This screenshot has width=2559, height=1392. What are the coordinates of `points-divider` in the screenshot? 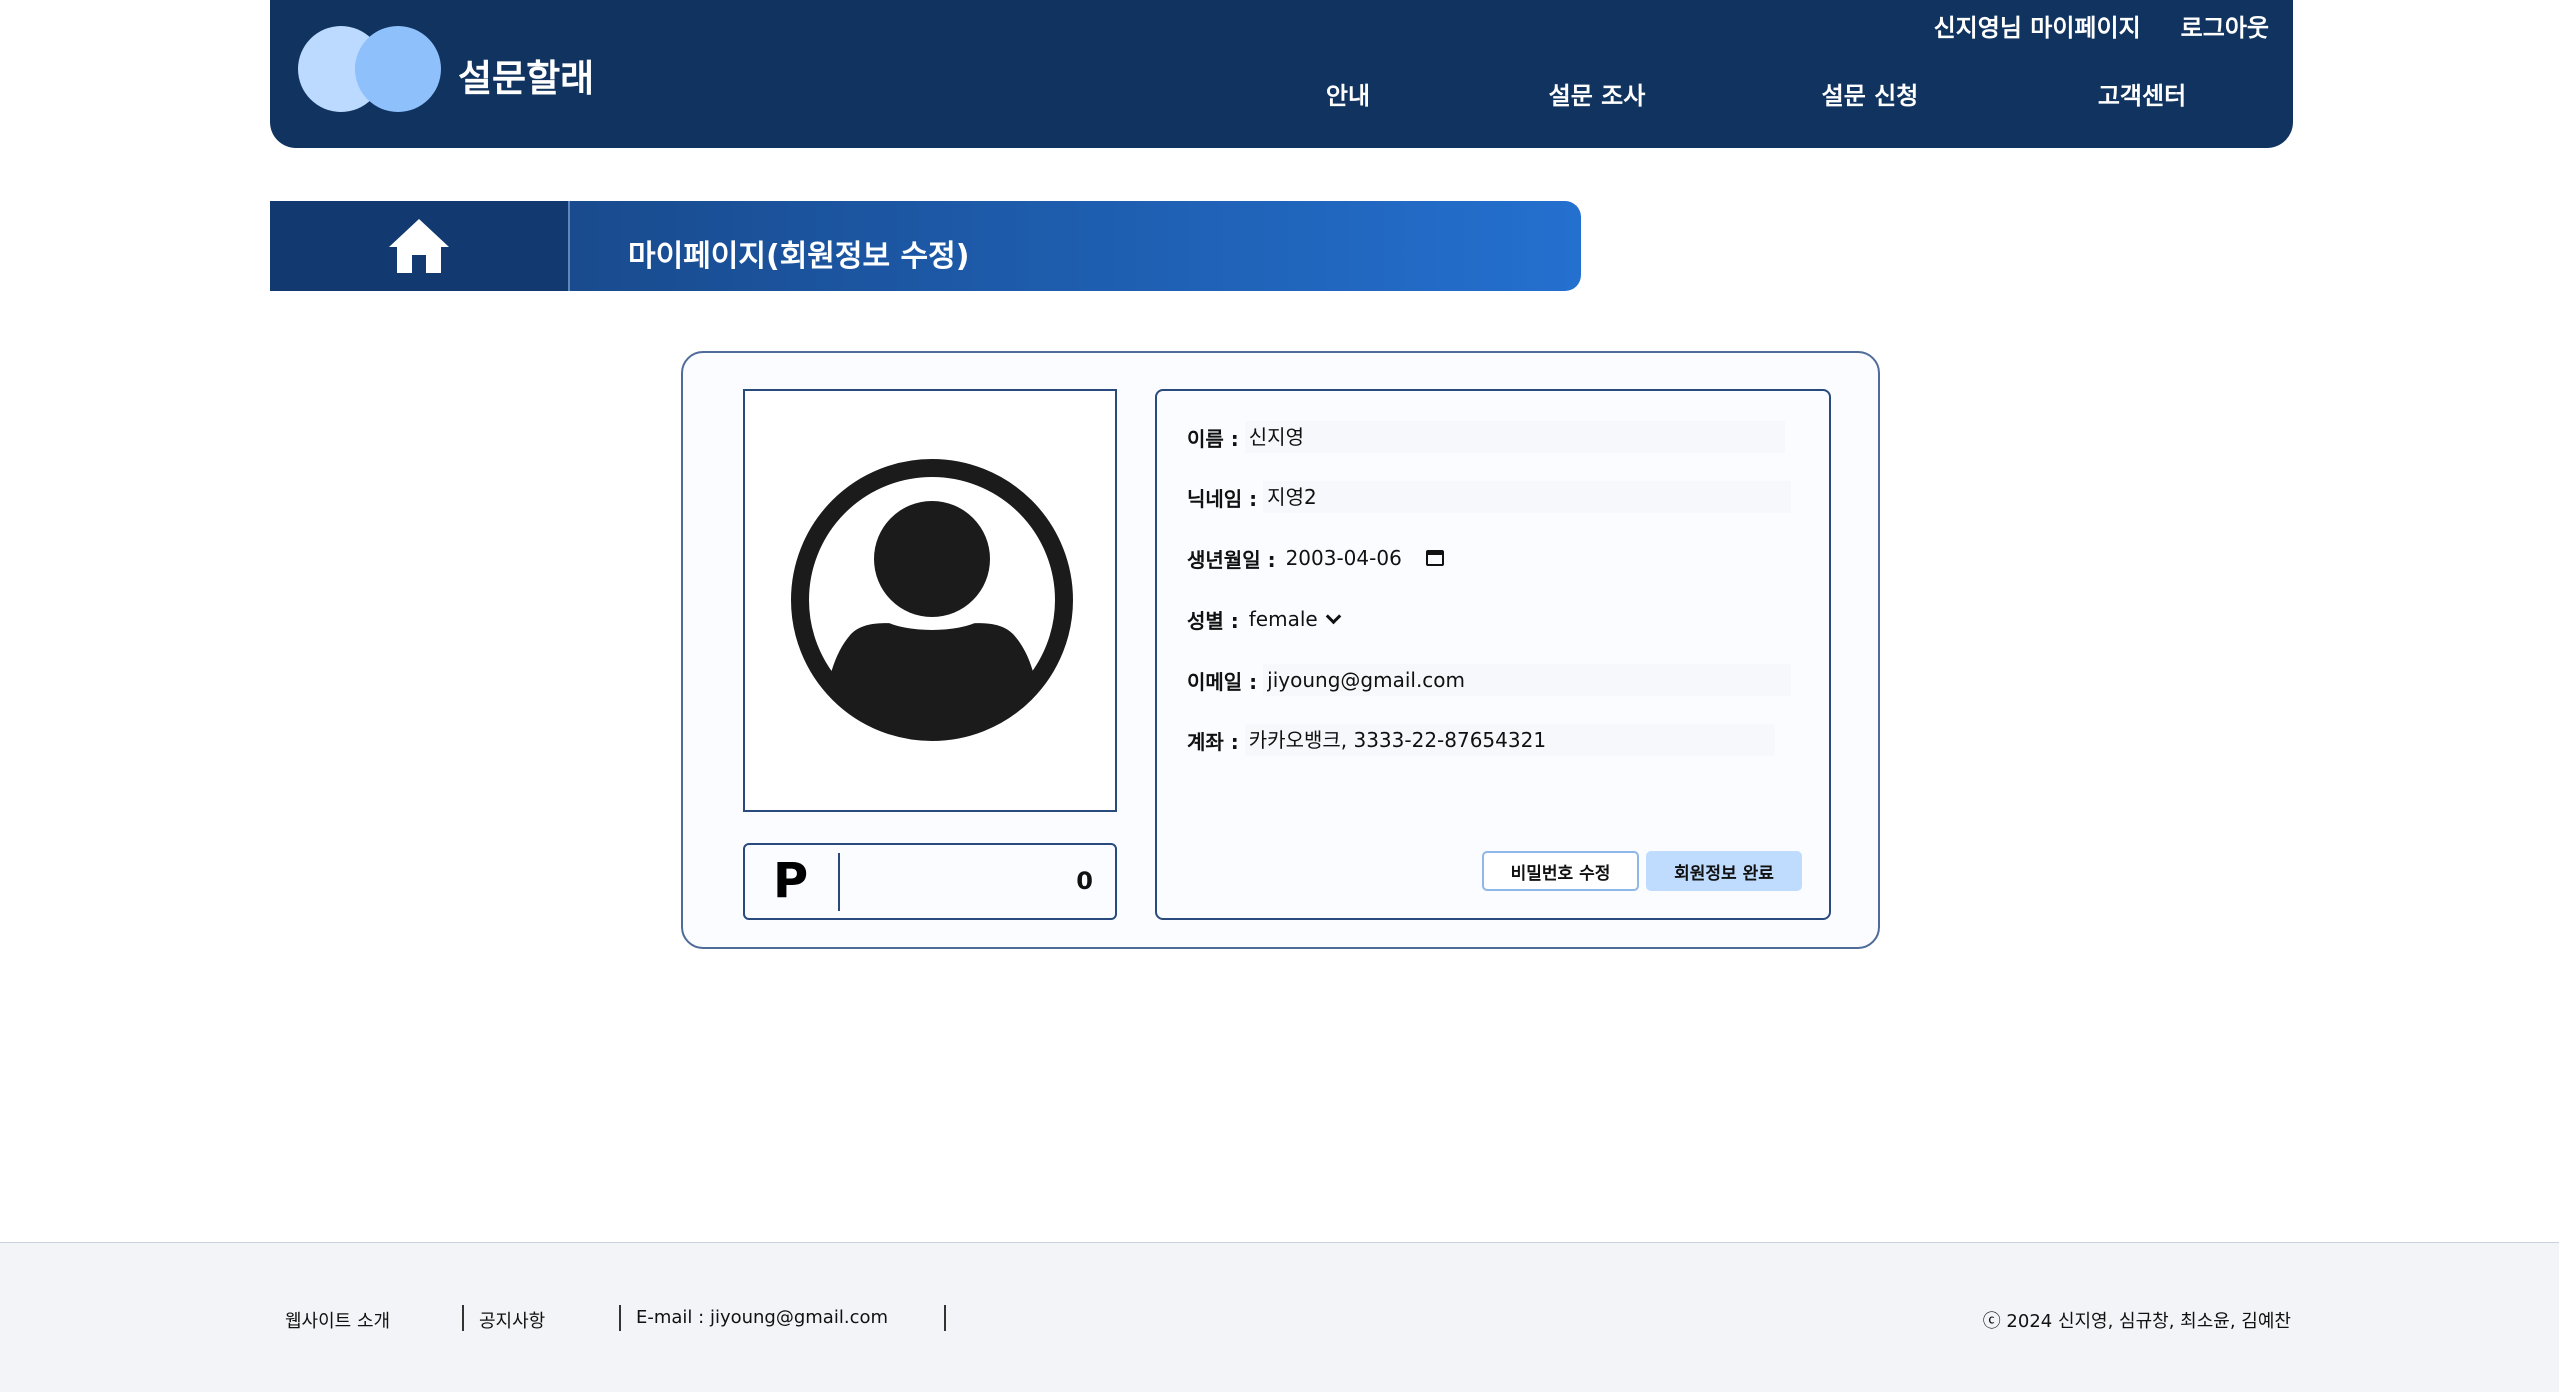 It's located at (839, 882).